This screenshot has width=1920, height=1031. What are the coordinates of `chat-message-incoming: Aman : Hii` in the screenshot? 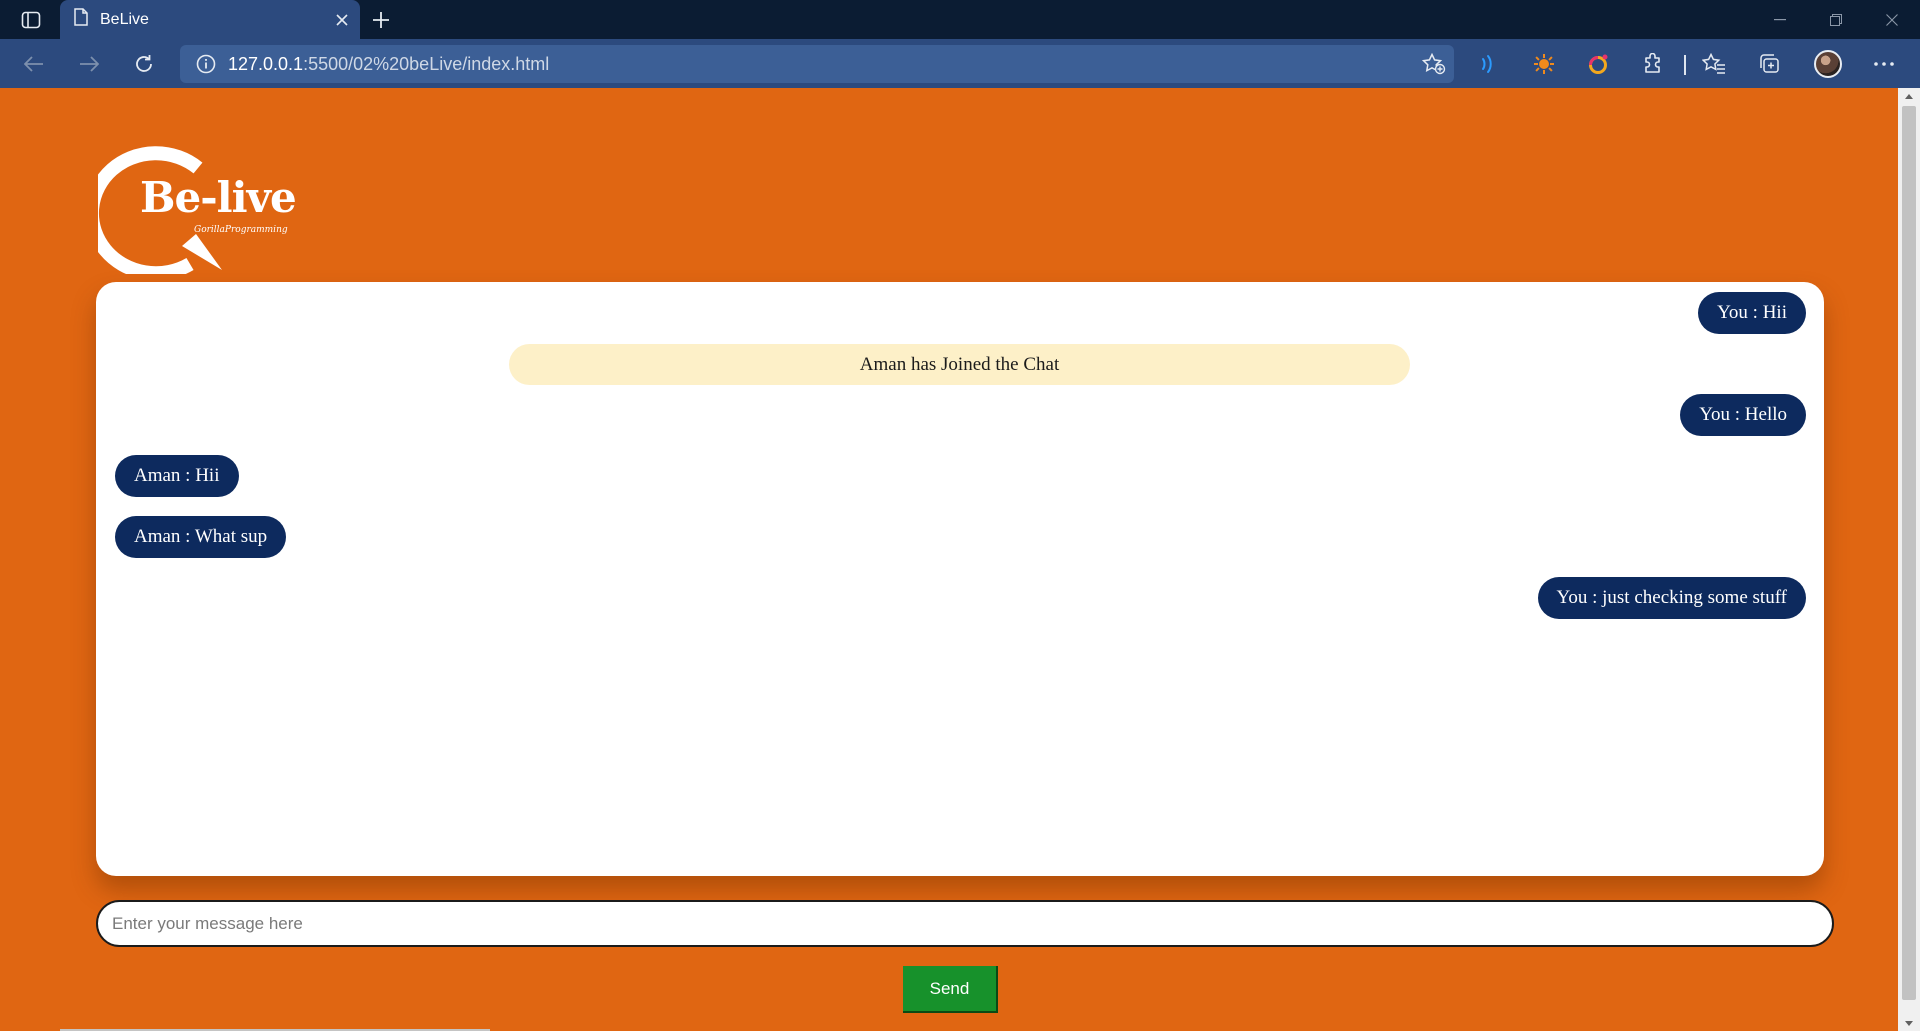 It's located at (177, 476).